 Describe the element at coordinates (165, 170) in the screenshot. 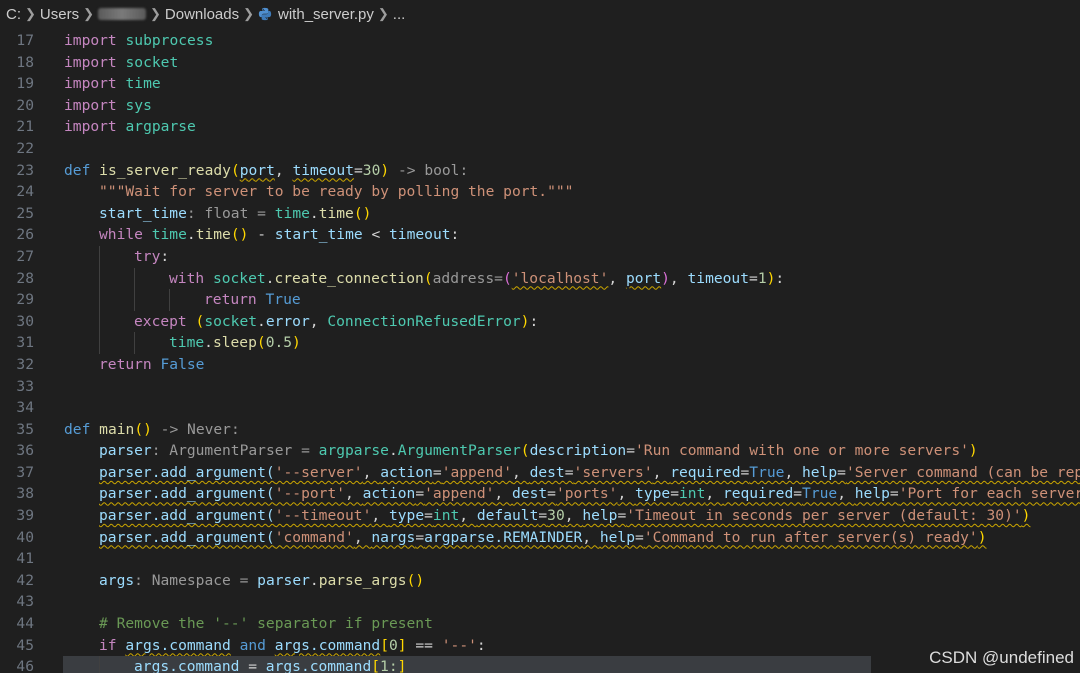

I see `code-token: is_server_ready` at that location.